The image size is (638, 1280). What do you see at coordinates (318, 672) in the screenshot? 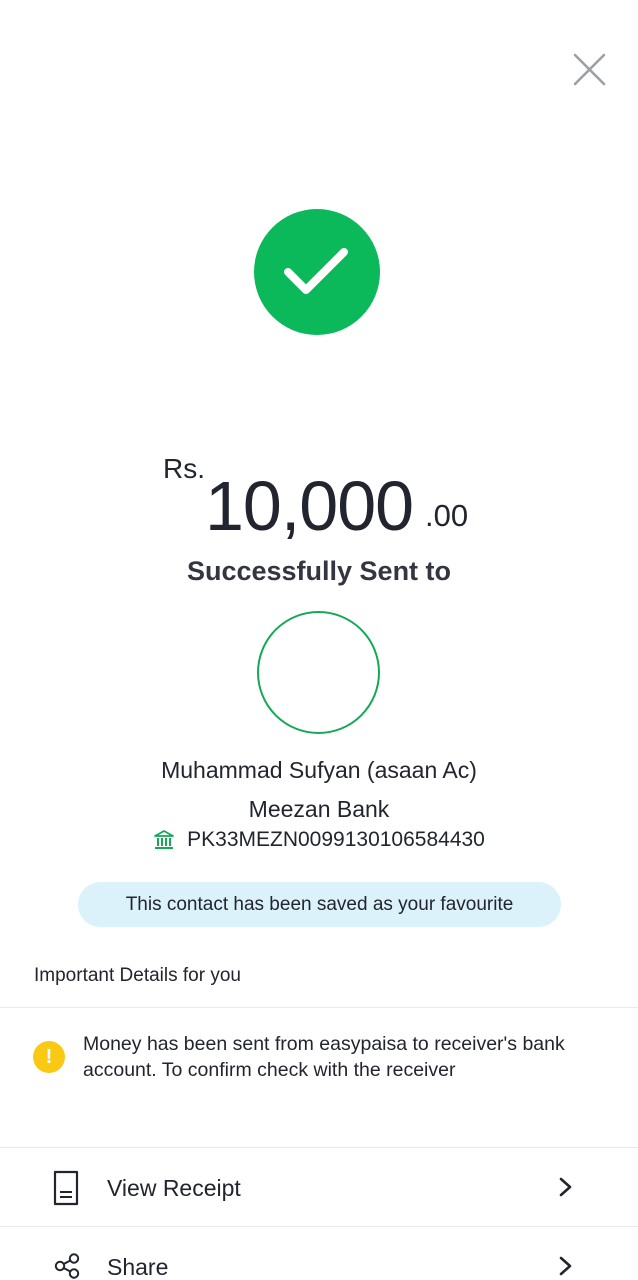
I see `avatar` at bounding box center [318, 672].